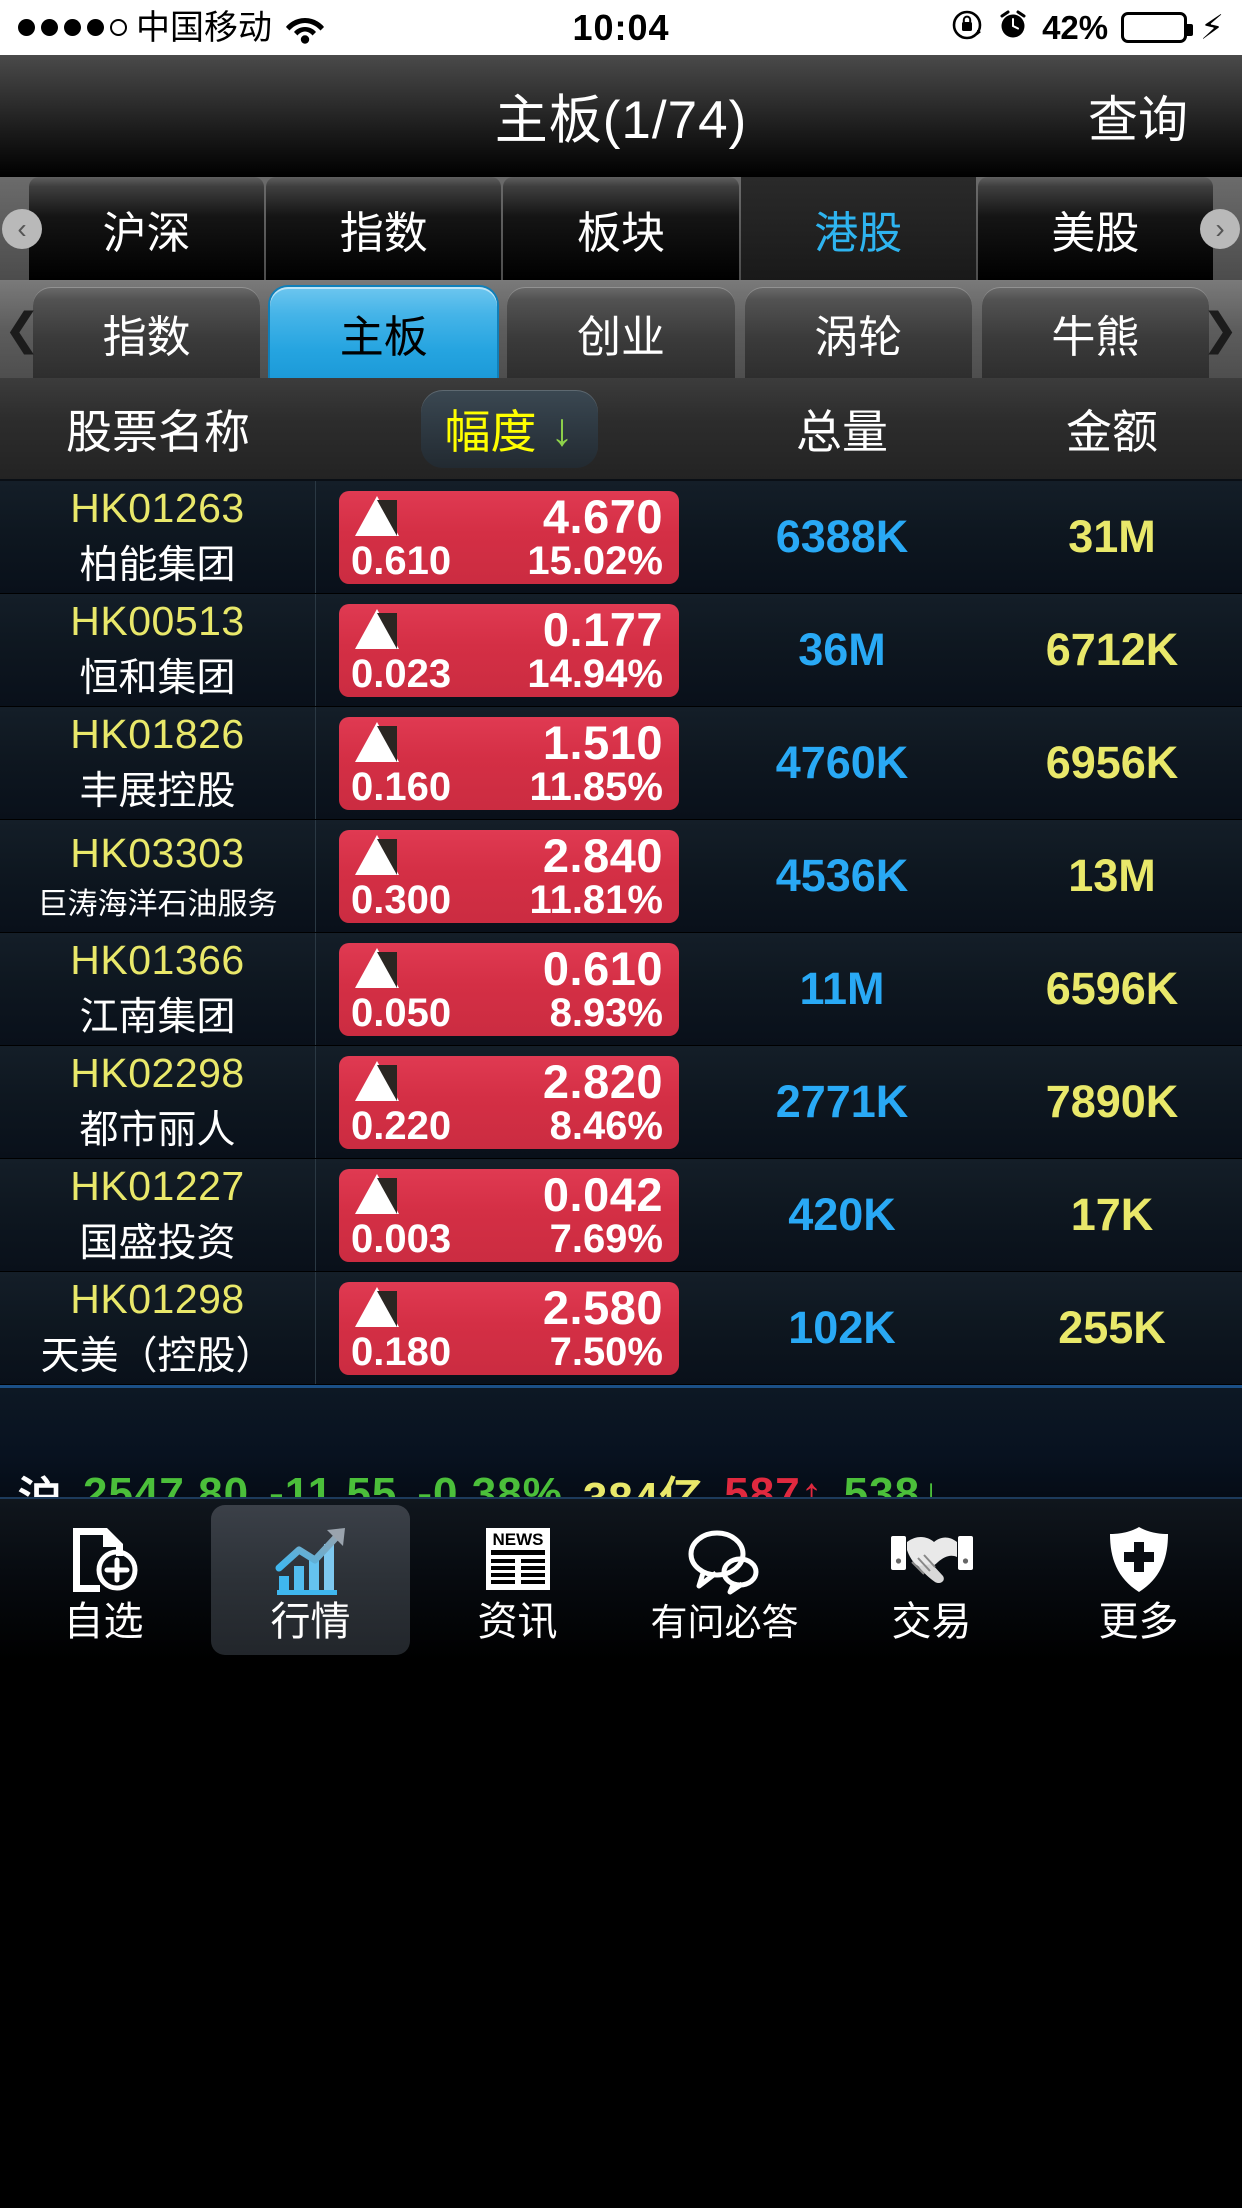  Describe the element at coordinates (509, 876) in the screenshot. I see `cell-change: 2.840 0.300 11.81%` at that location.